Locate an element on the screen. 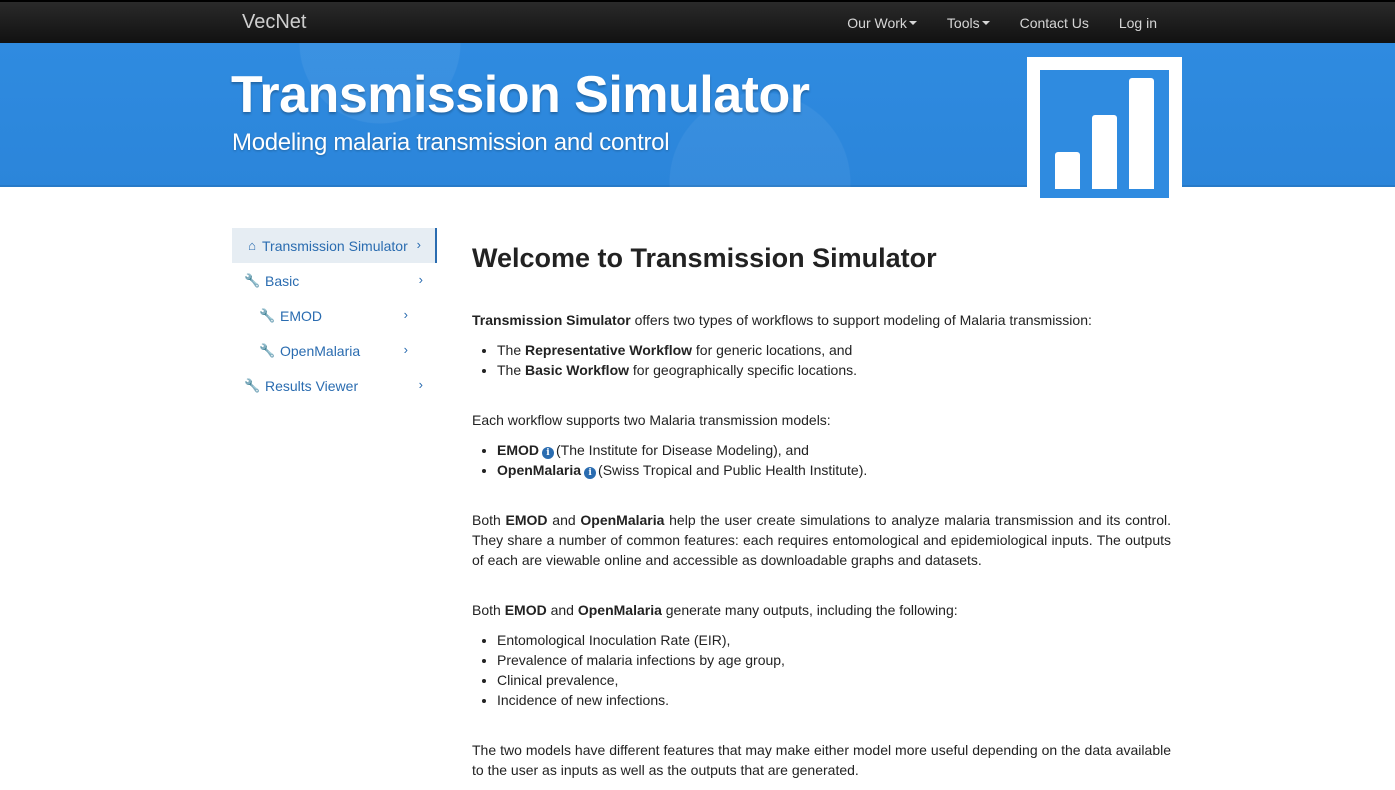 The width and height of the screenshot is (1395, 790). list-text: for generic locations, and is located at coordinates (772, 350).